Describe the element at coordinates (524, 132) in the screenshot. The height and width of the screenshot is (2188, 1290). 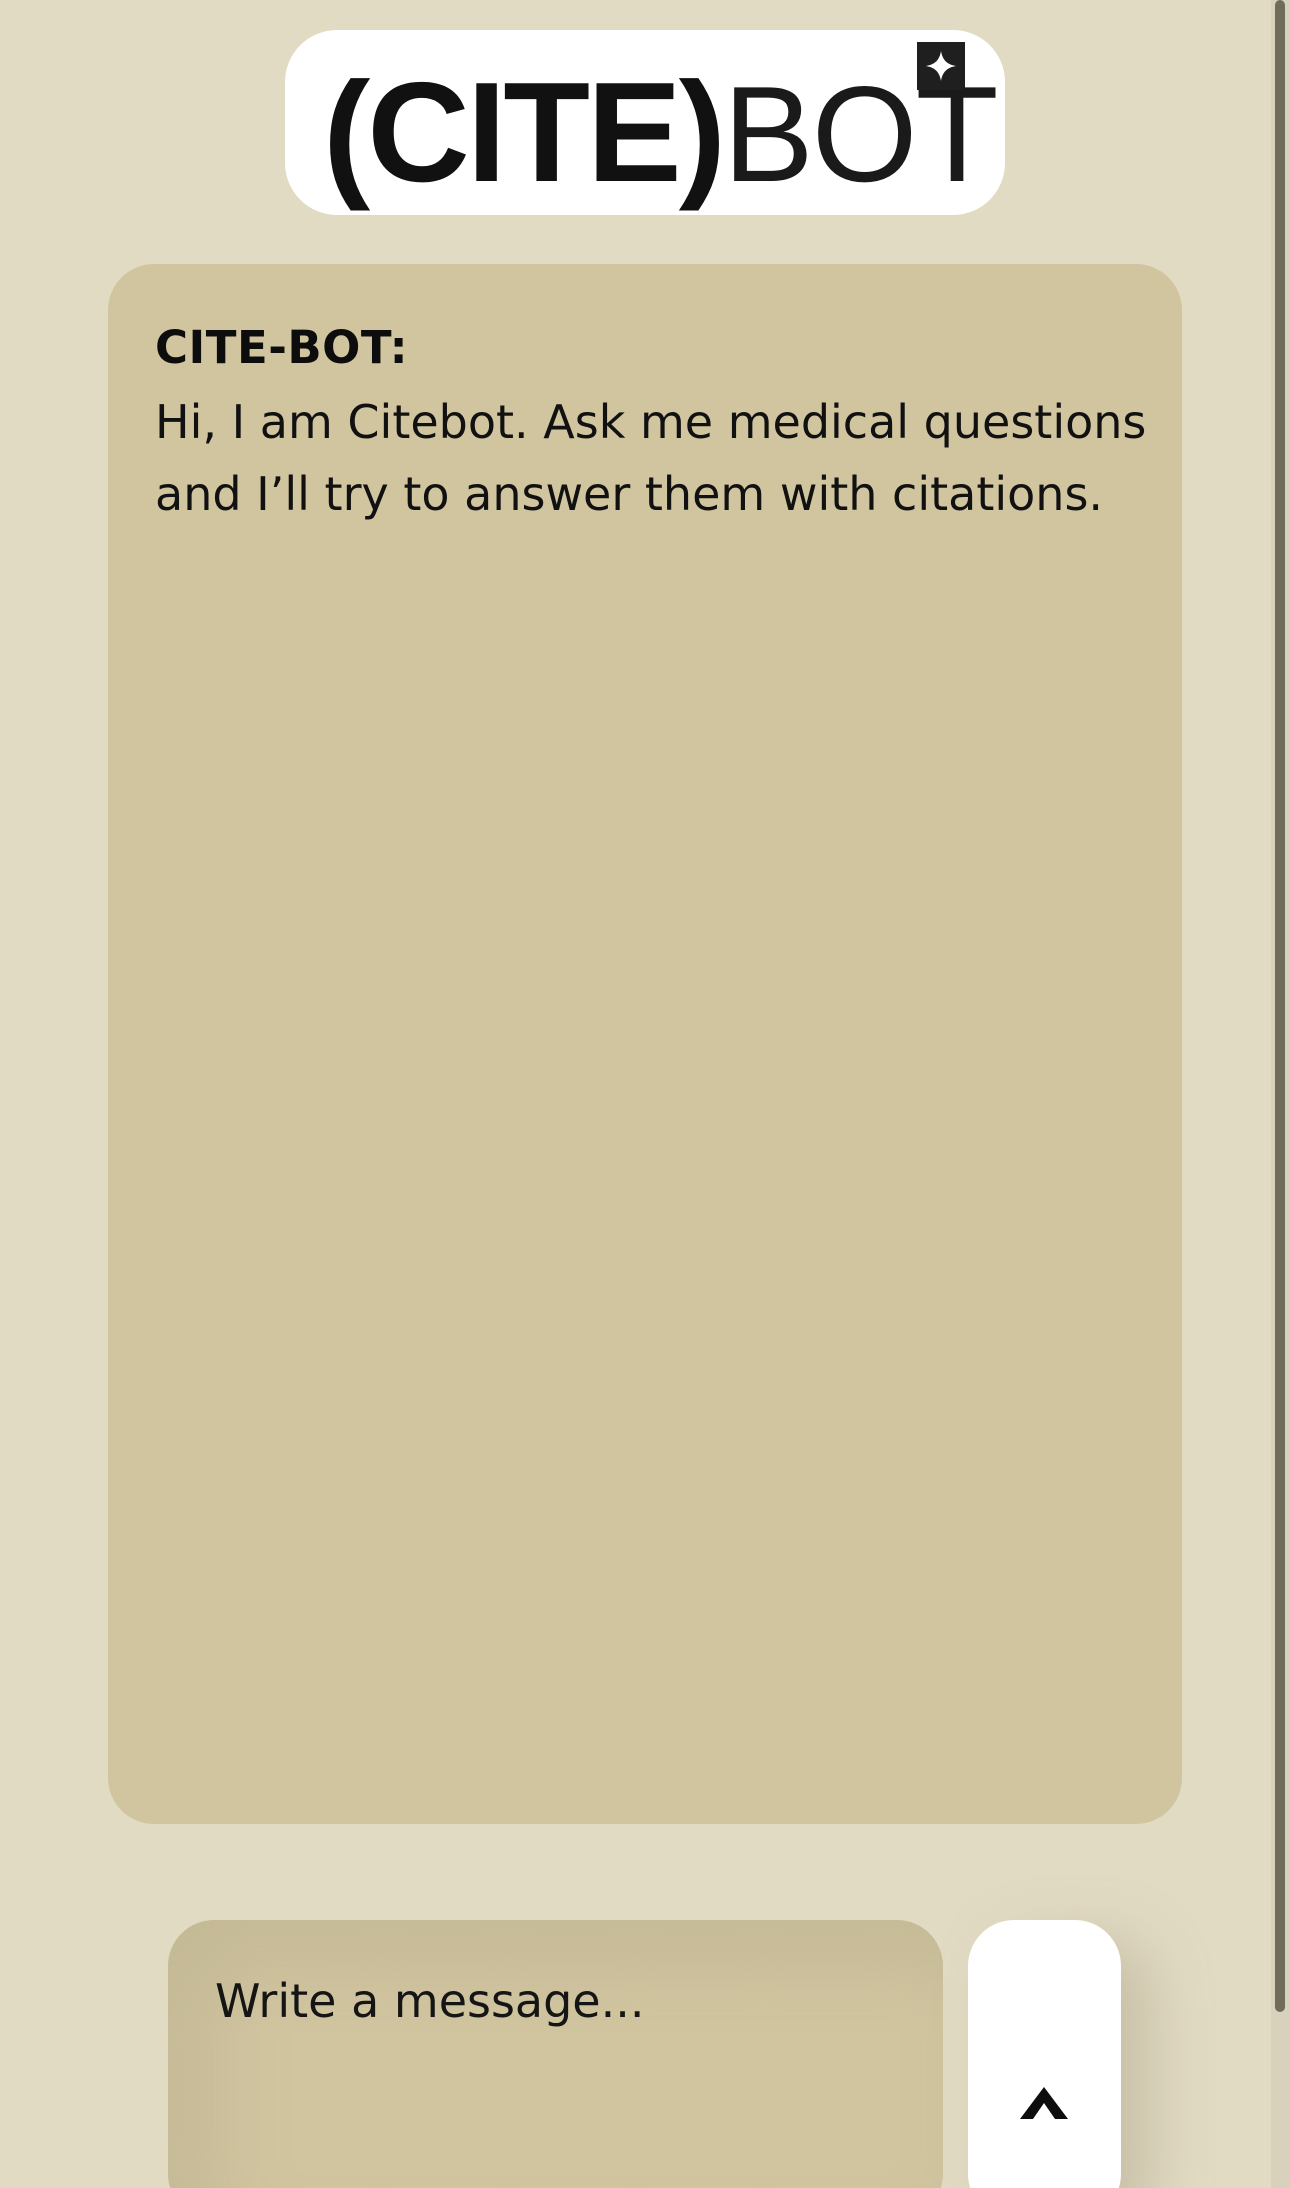
I see `logo-bold-text: (CITE)` at that location.